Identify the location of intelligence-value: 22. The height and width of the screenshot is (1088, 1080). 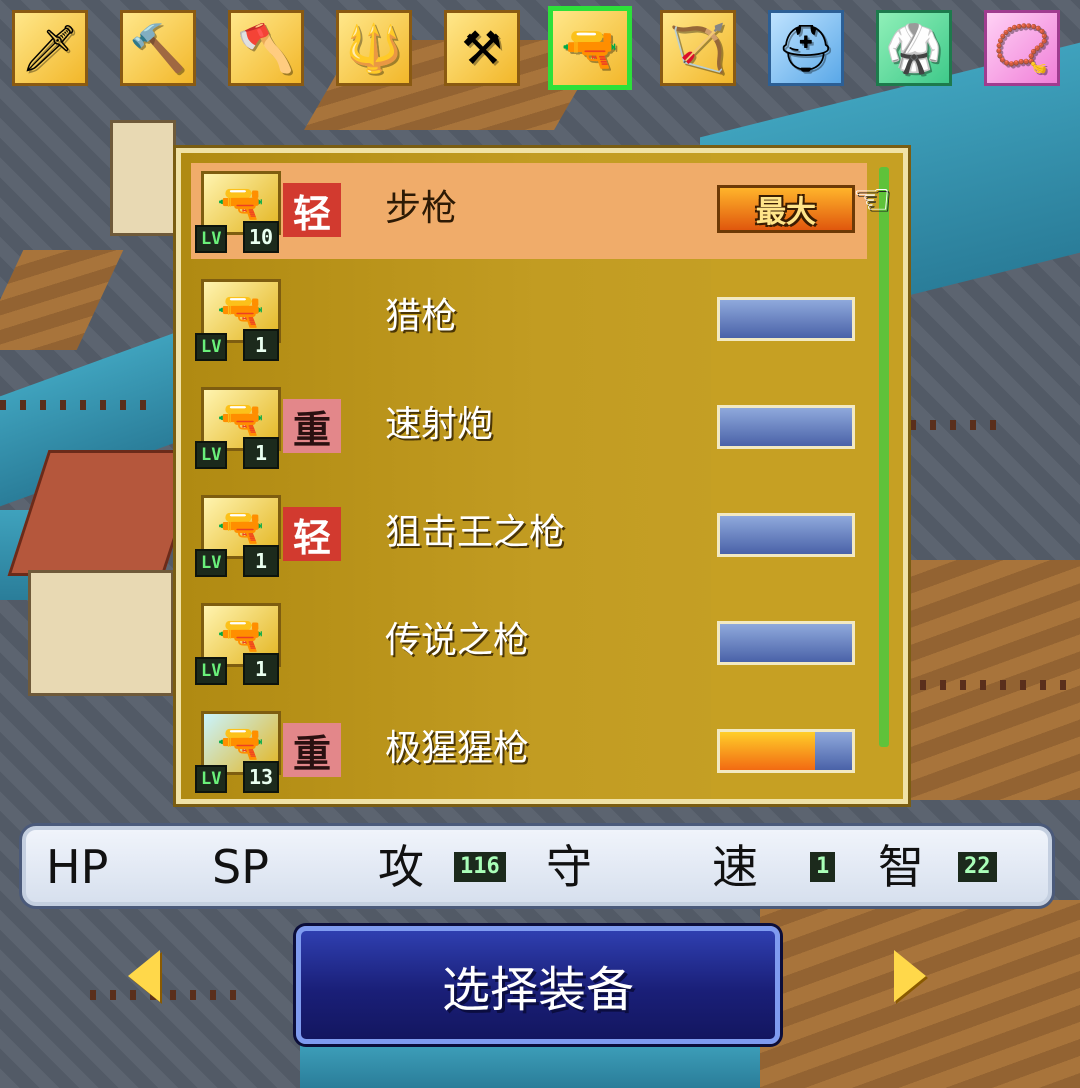
(977, 867).